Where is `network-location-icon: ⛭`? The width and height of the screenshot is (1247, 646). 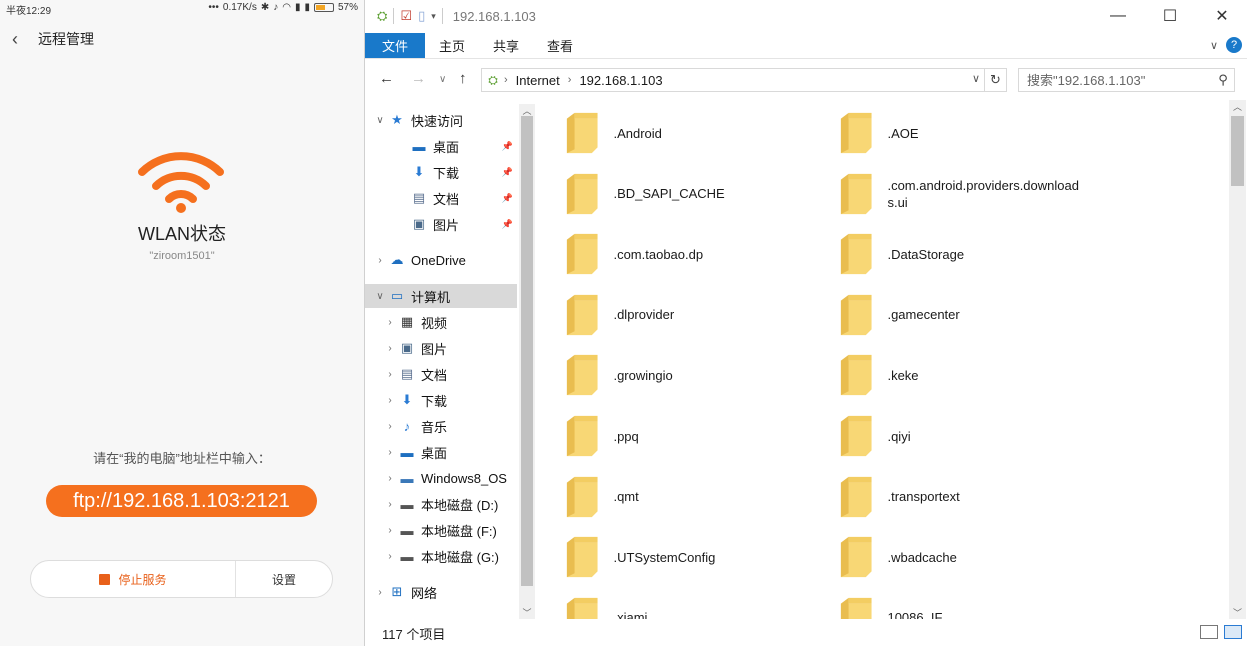 network-location-icon: ⛭ is located at coordinates (382, 16).